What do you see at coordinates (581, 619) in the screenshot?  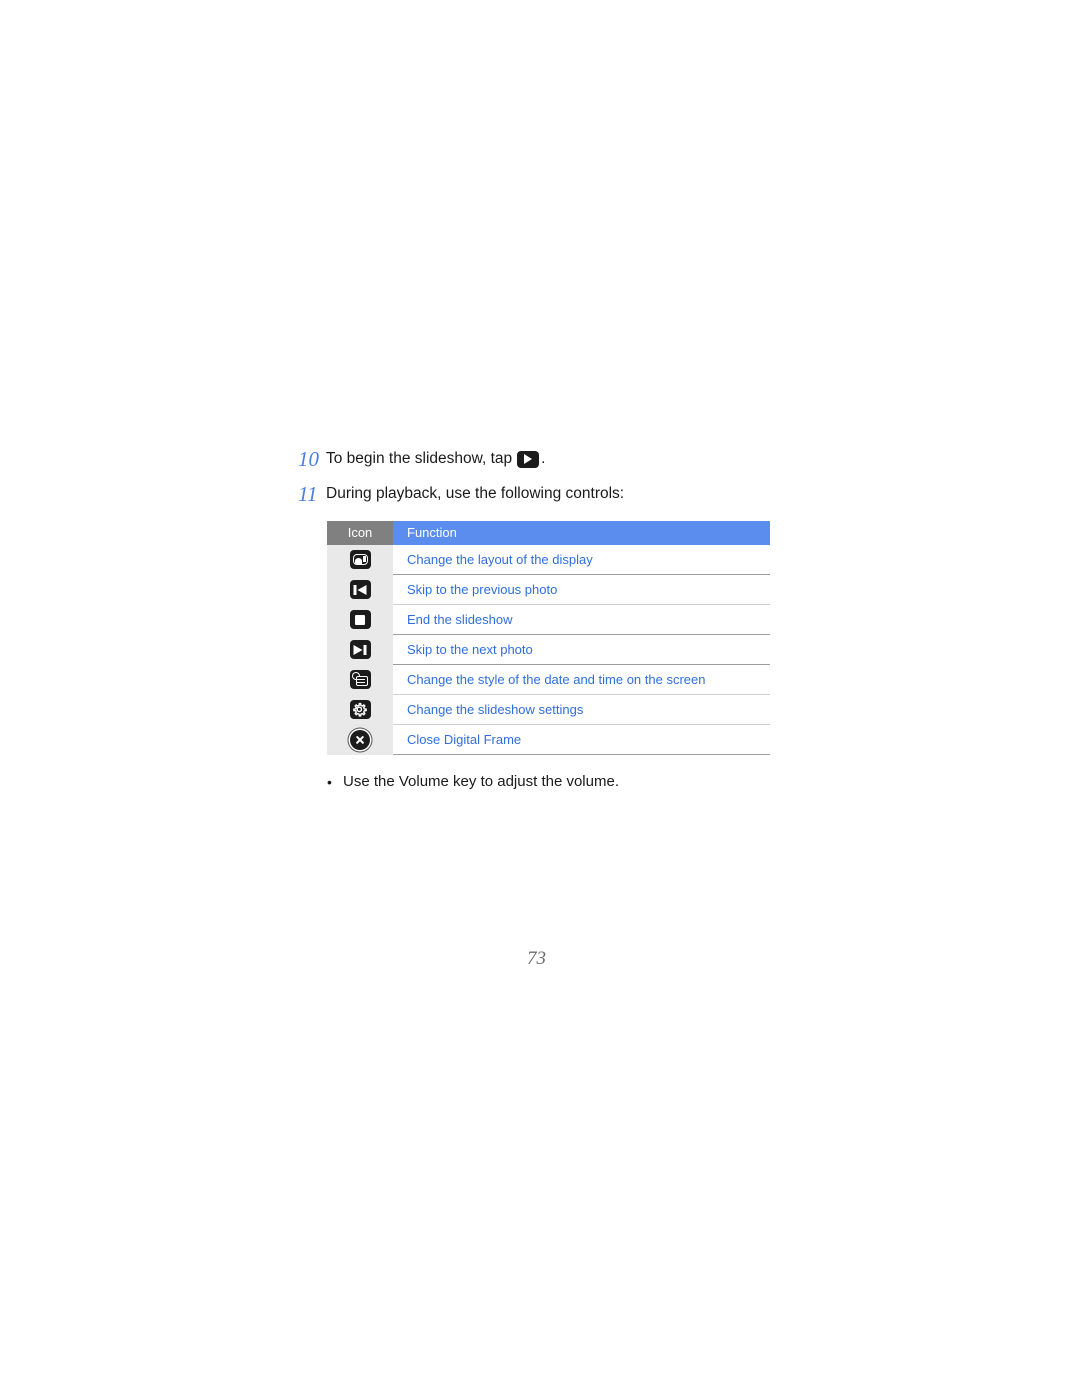 I see `function-cell: End the slideshow` at bounding box center [581, 619].